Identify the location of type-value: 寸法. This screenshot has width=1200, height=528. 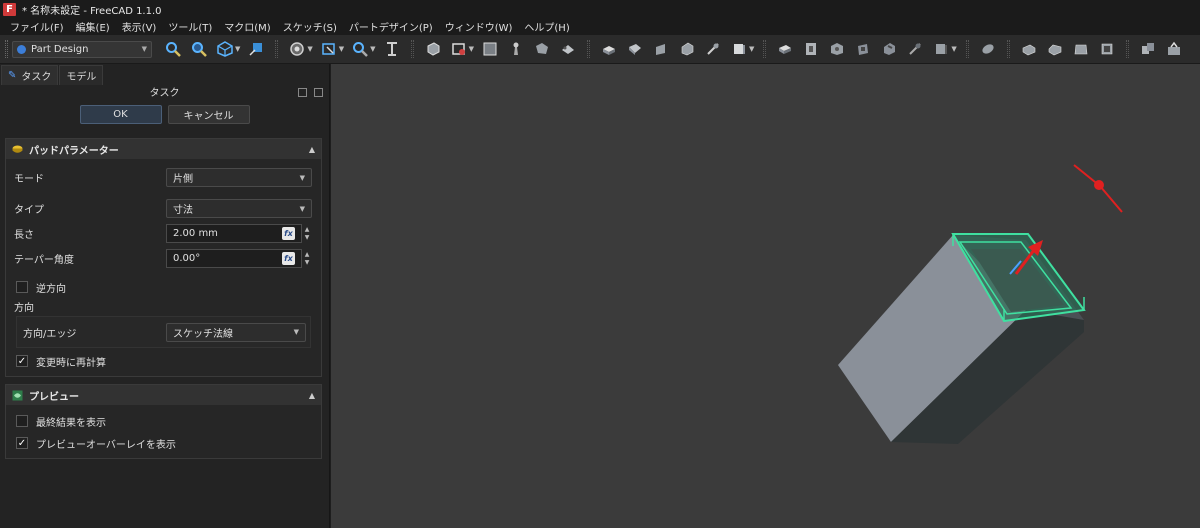
(183, 210).